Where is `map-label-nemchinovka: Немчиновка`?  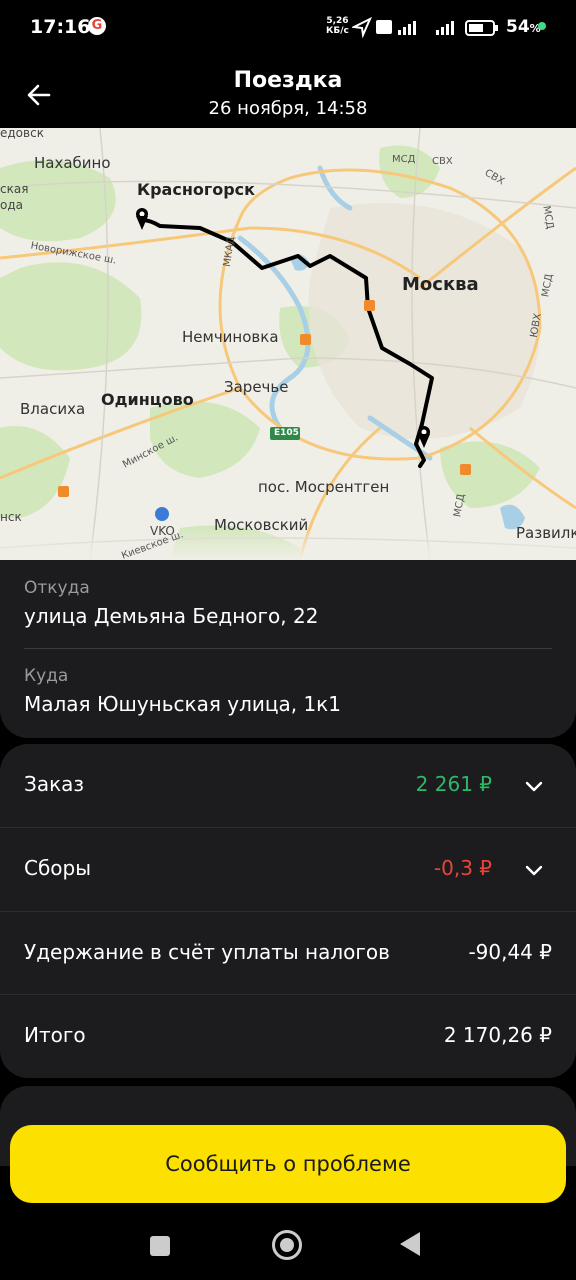 map-label-nemchinovka: Немчиновка is located at coordinates (230, 337).